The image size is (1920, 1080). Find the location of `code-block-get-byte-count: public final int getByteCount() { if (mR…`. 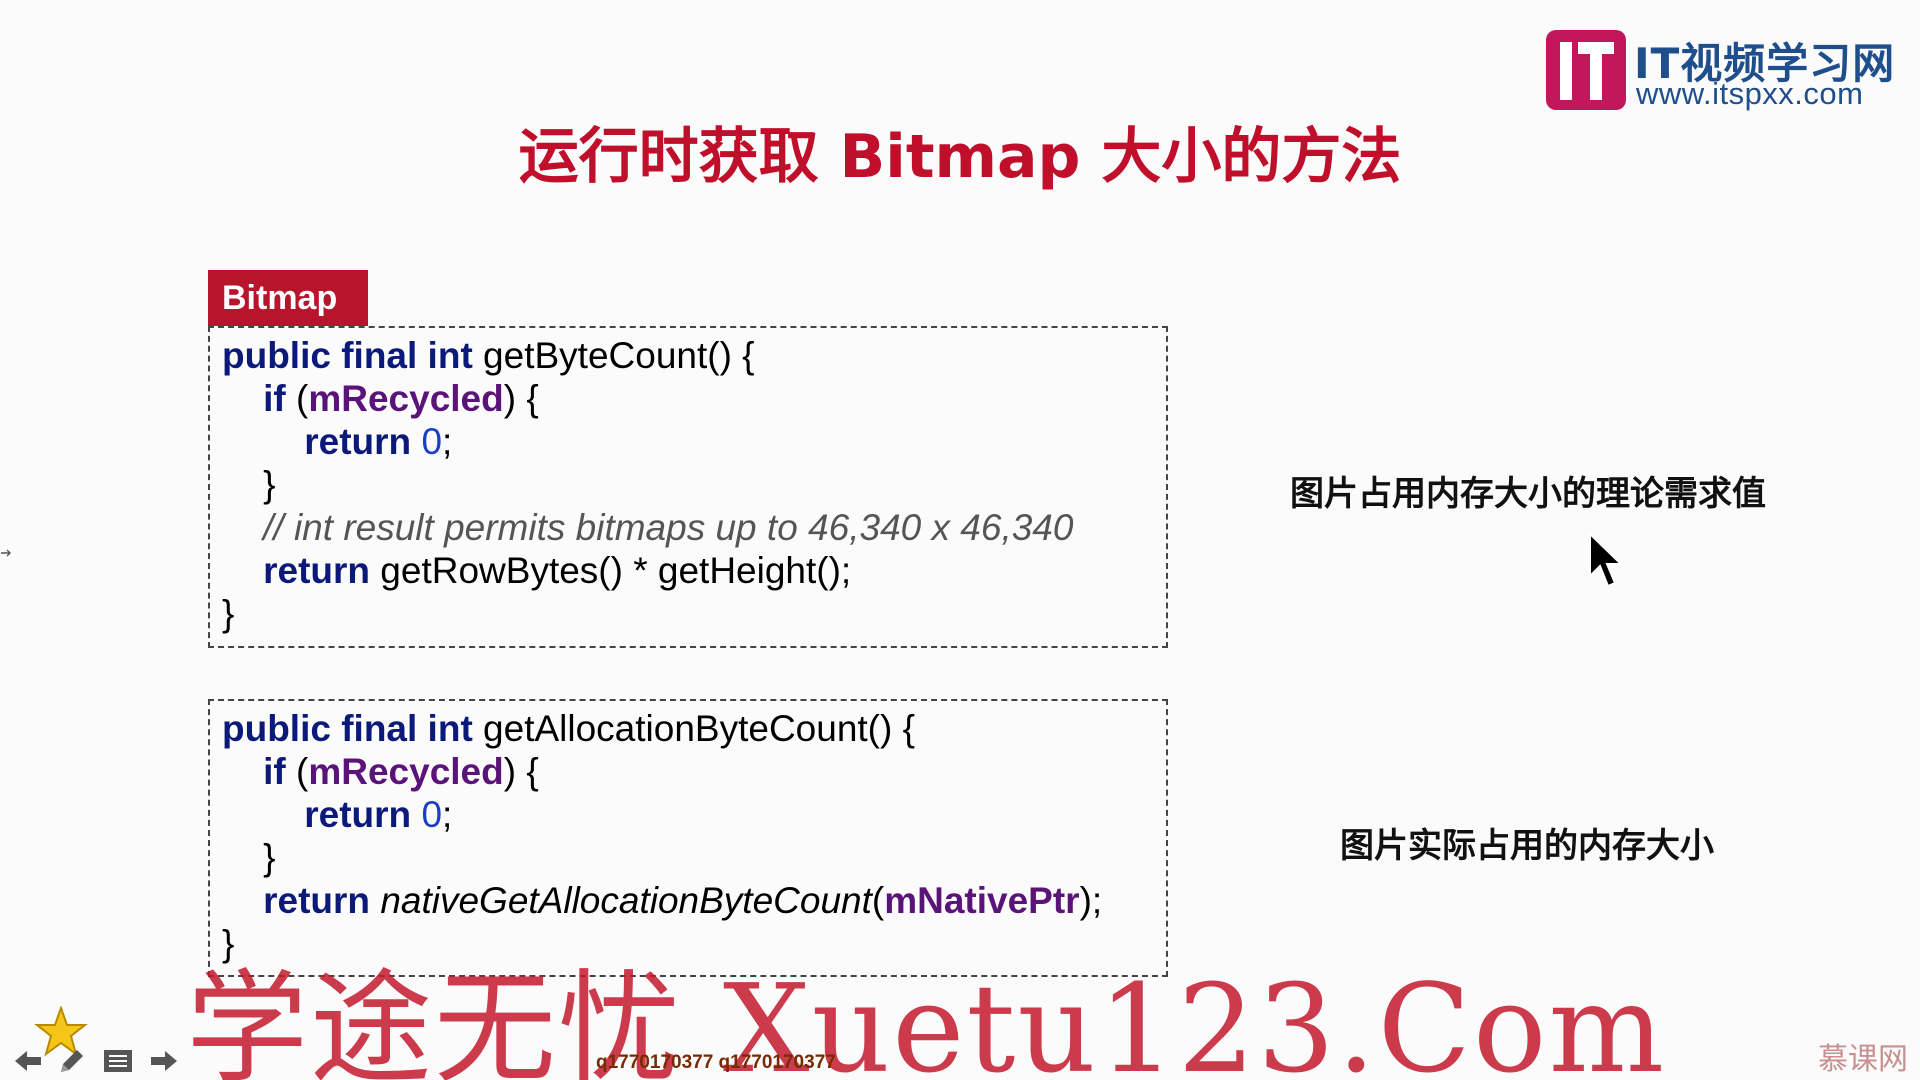

code-block-get-byte-count: public final int getByteCount() { if (mR… is located at coordinates (688, 487).